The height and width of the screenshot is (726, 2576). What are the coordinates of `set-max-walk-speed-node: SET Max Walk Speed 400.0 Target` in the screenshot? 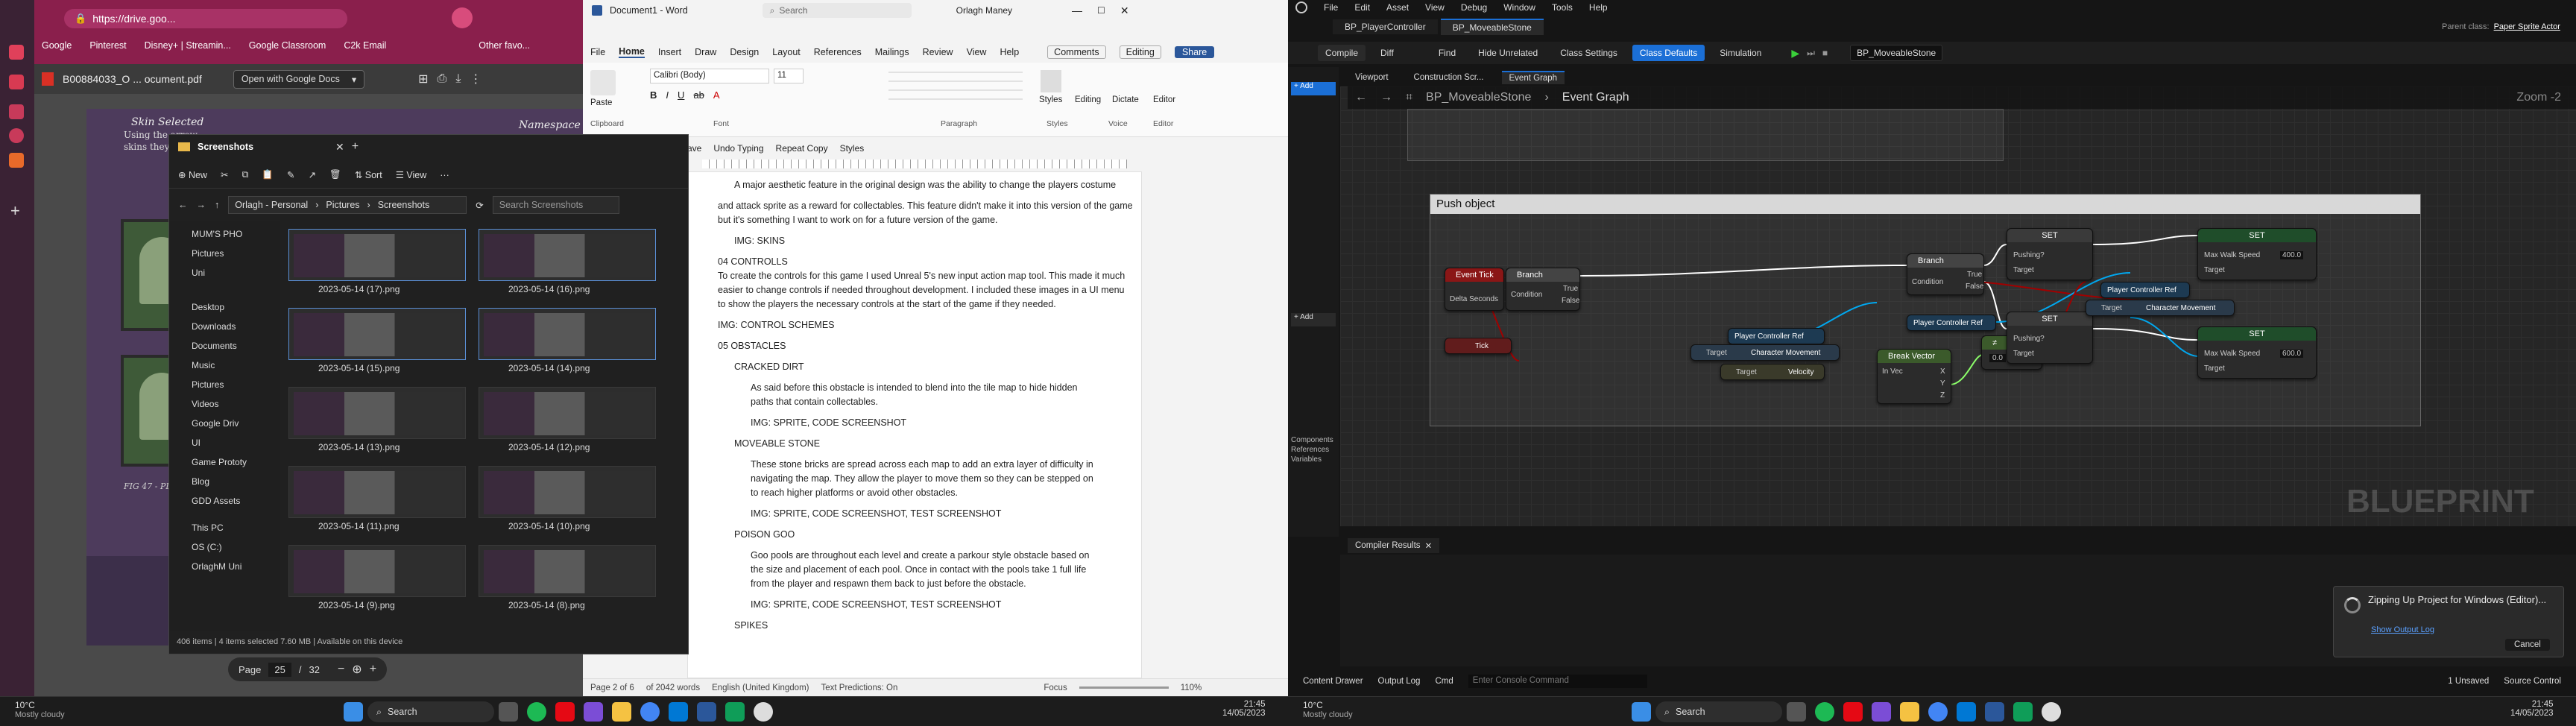 It's located at (2257, 254).